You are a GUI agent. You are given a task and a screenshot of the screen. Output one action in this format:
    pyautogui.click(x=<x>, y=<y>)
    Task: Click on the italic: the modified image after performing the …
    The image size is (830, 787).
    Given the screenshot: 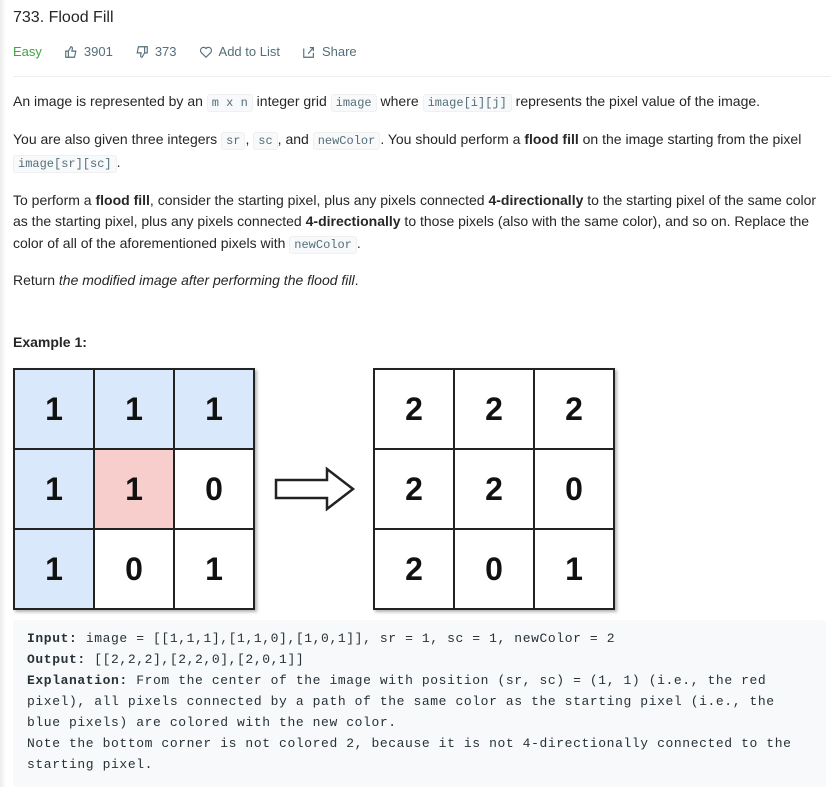 What is the action you would take?
    pyautogui.click(x=206, y=280)
    